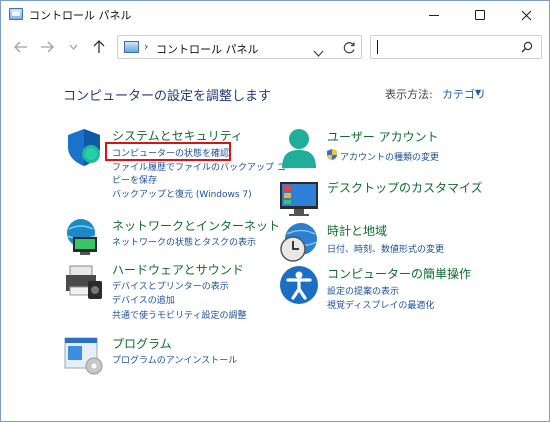 This screenshot has height=422, width=550. I want to click on up-arrow-icon, so click(99, 46).